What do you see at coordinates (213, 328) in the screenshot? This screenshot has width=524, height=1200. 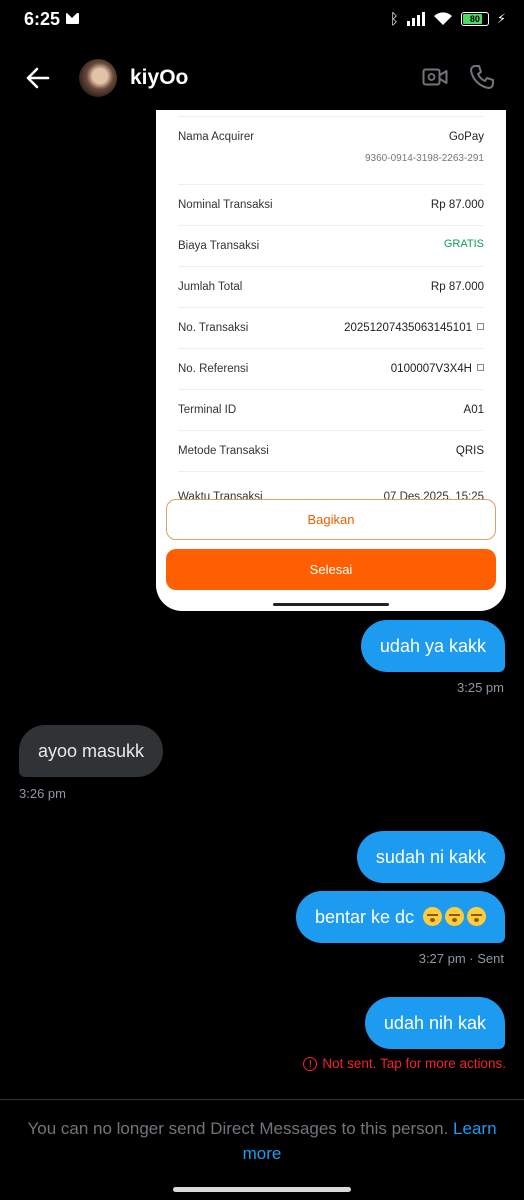 I see `row-label: No. Transaksi` at bounding box center [213, 328].